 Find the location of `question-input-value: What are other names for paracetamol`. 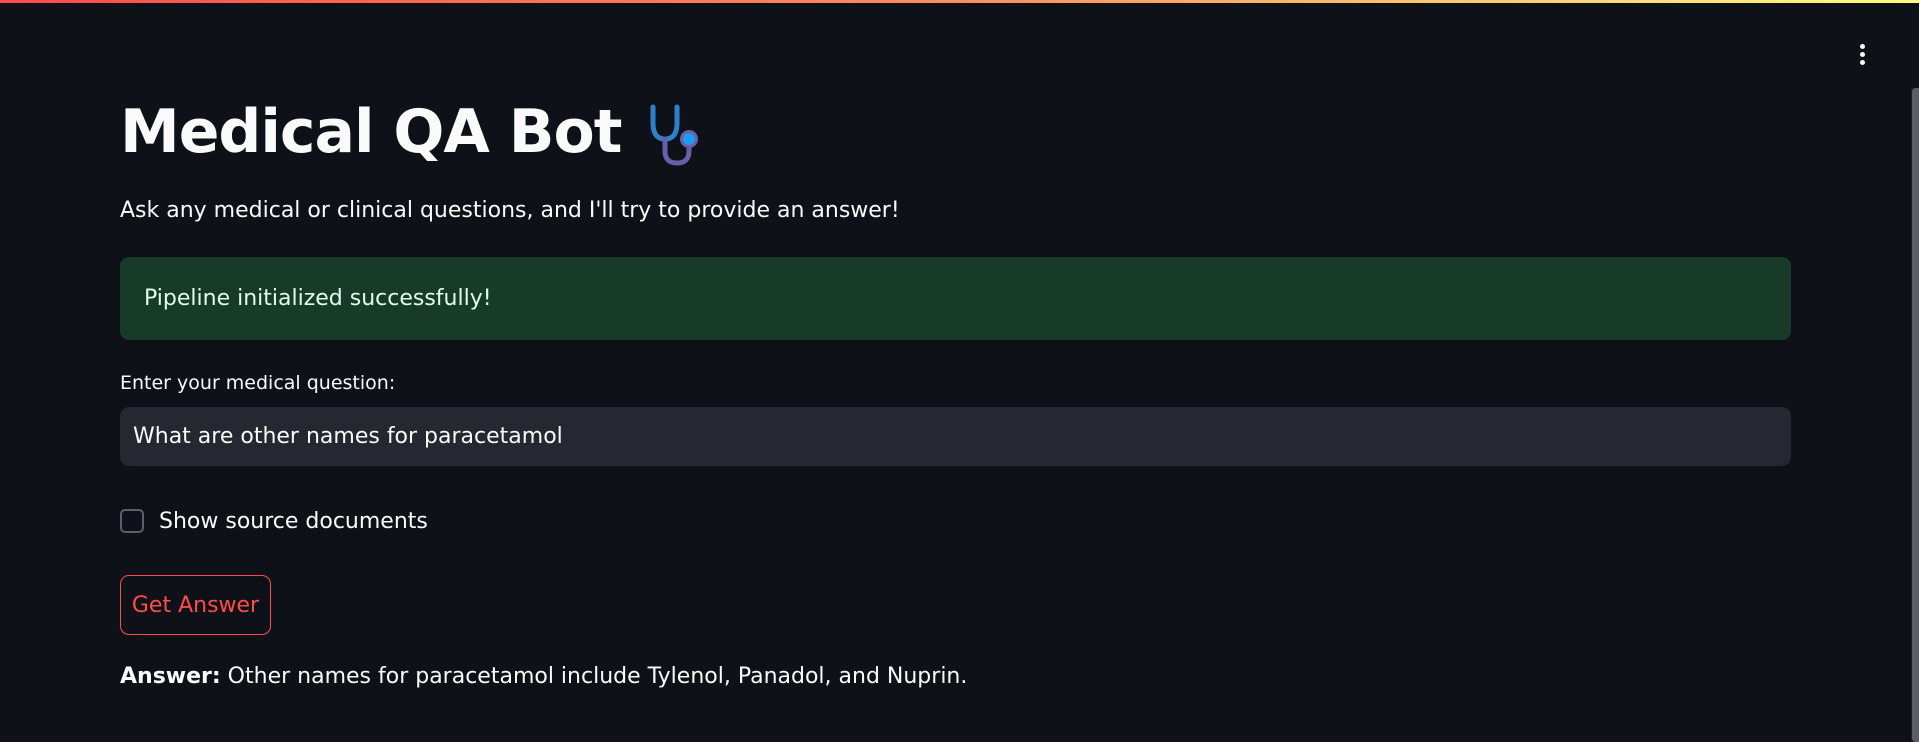

question-input-value: What are other names for paracetamol is located at coordinates (348, 436).